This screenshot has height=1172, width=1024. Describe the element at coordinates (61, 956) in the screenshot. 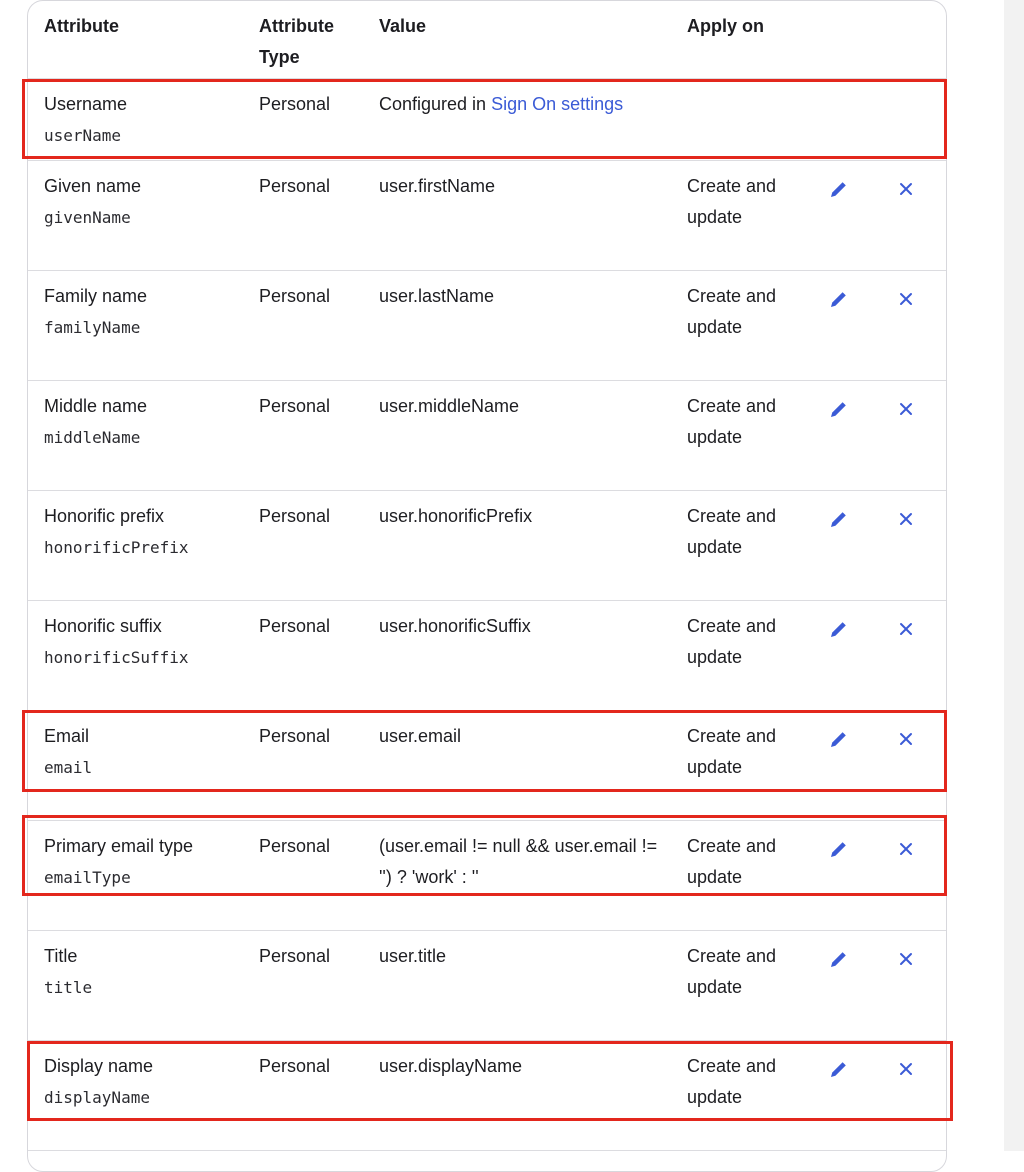

I see `attribute-label: Title` at that location.